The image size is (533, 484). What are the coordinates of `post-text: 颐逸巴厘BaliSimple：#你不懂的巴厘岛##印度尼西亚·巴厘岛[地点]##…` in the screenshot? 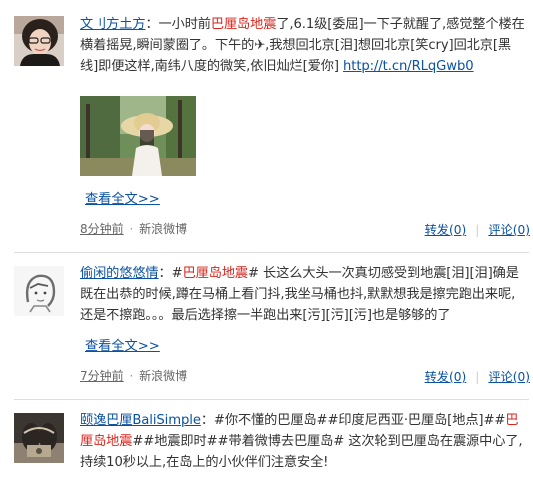 It's located at (303, 441).